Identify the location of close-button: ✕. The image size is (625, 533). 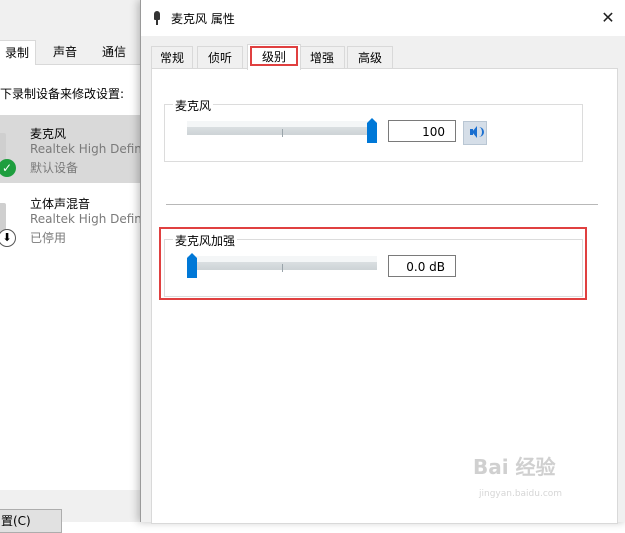
(607, 18).